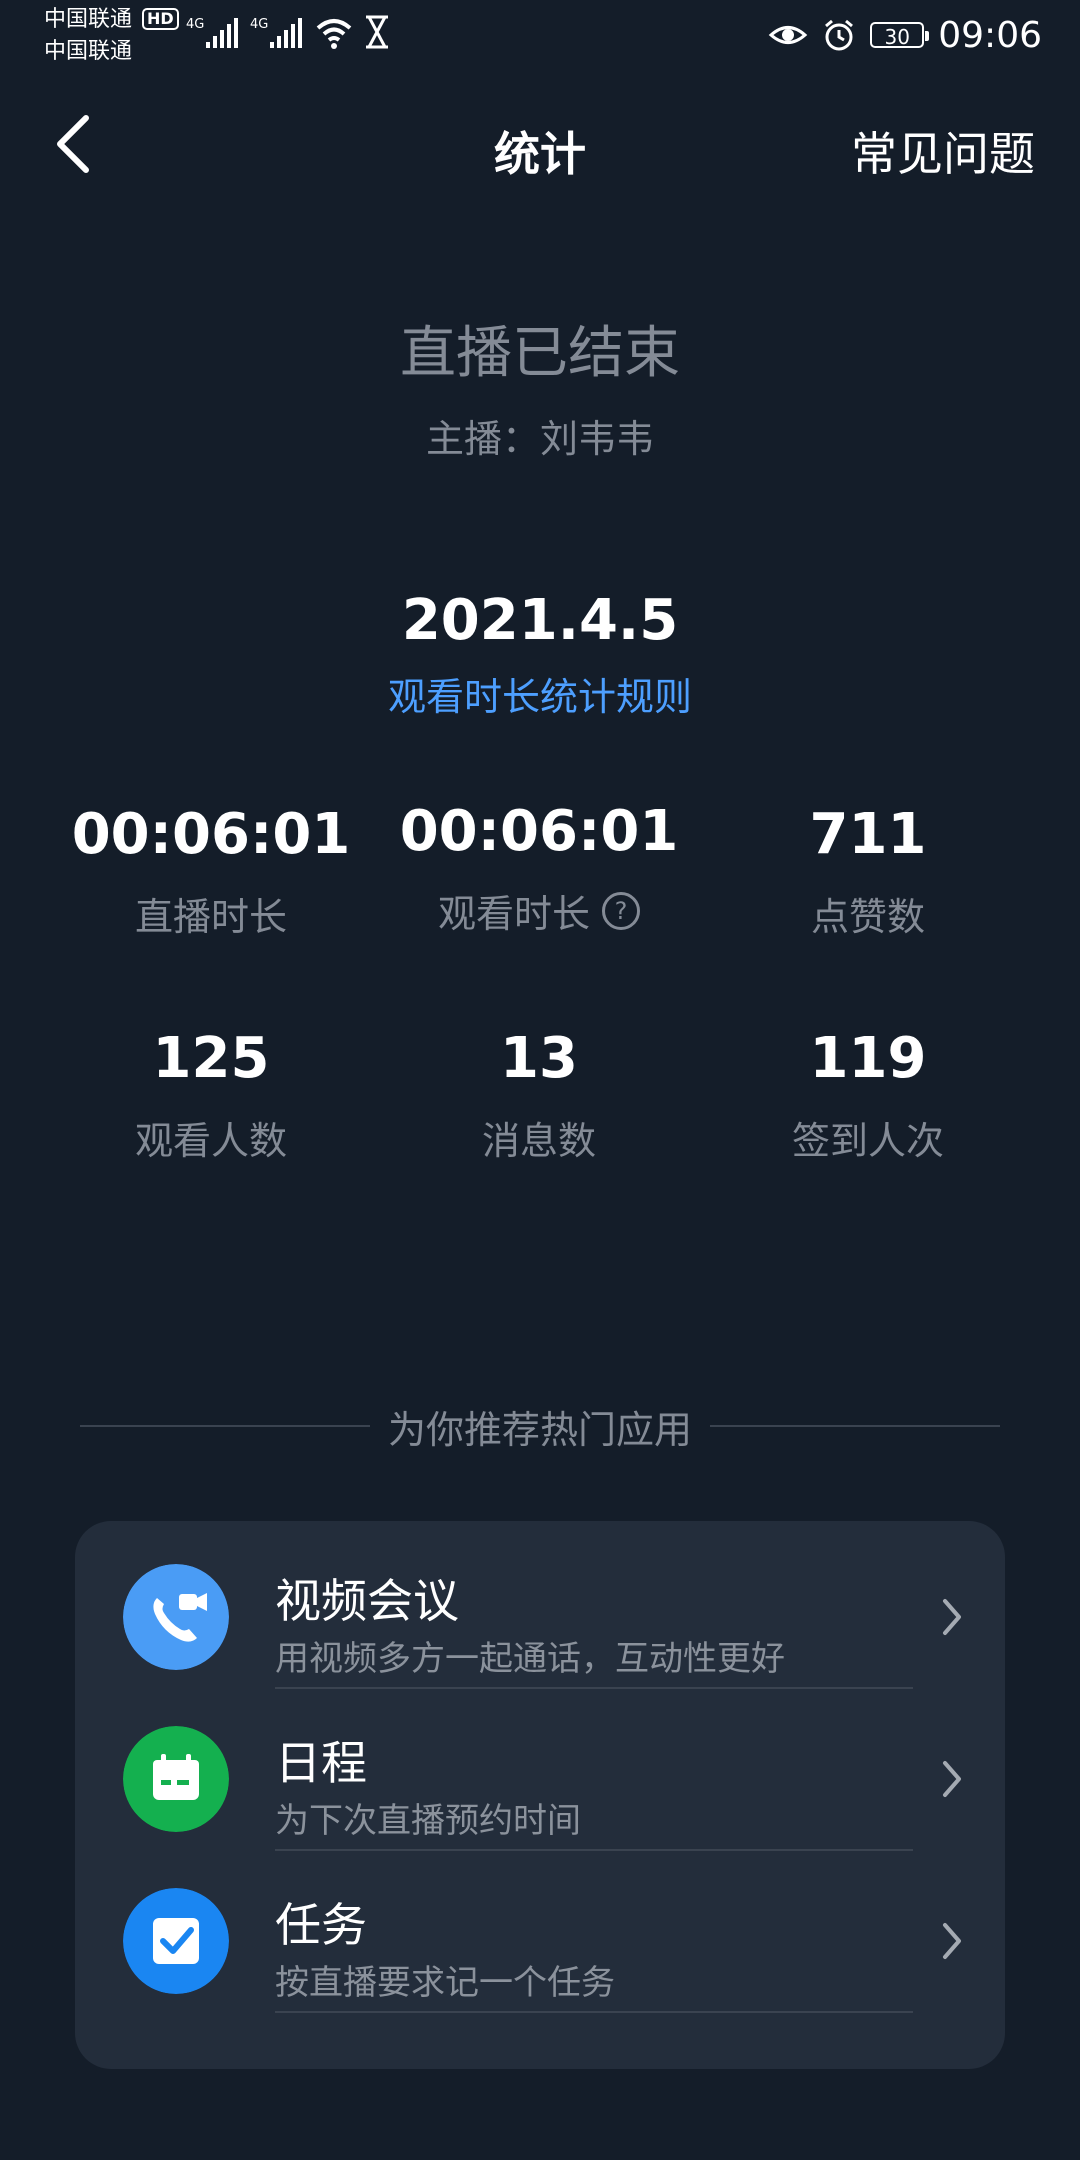 This screenshot has width=1080, height=2160. What do you see at coordinates (867, 917) in the screenshot?
I see `stat-label: 点赞数` at bounding box center [867, 917].